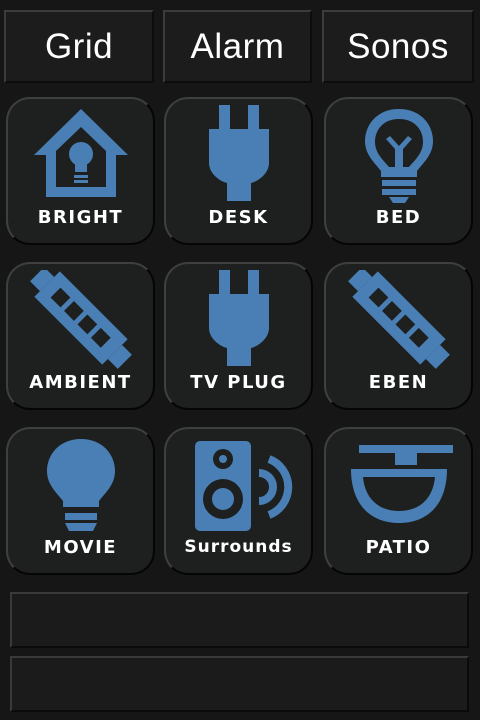  I want to click on tile-bed: BED, so click(398, 171).